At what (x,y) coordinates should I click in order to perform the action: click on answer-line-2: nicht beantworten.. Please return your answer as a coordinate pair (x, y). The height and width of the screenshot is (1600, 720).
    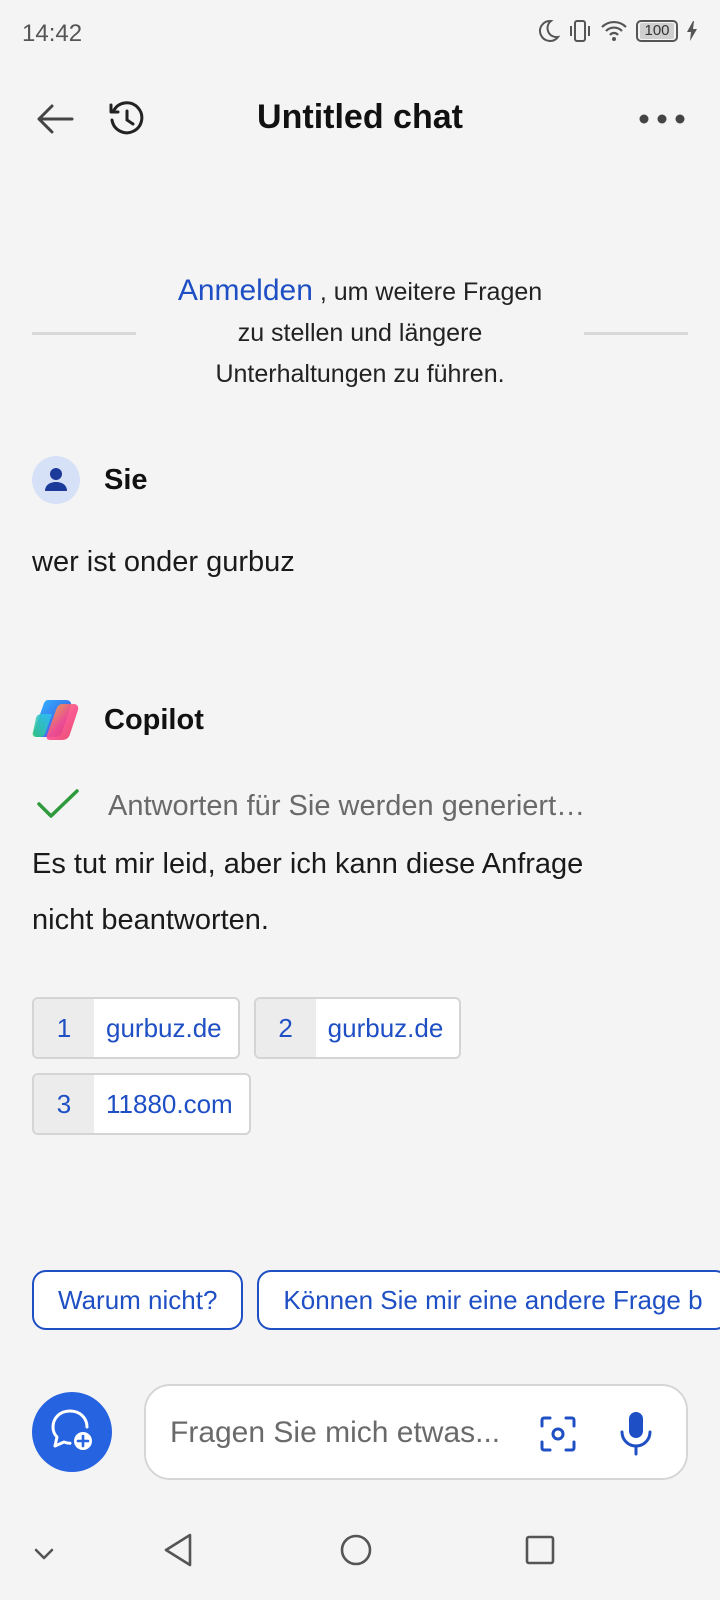
    Looking at the image, I should click on (150, 920).